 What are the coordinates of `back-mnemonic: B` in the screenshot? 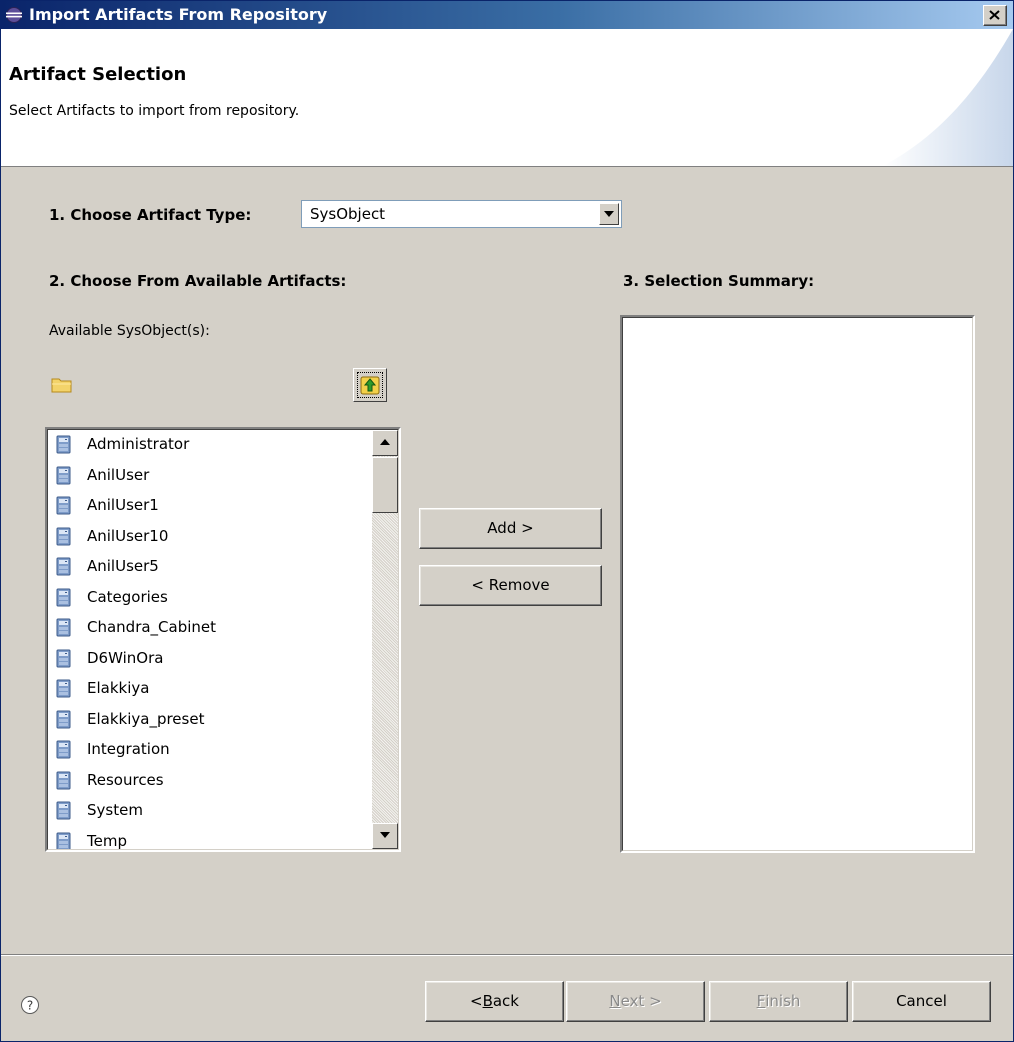 It's located at (487, 1001).